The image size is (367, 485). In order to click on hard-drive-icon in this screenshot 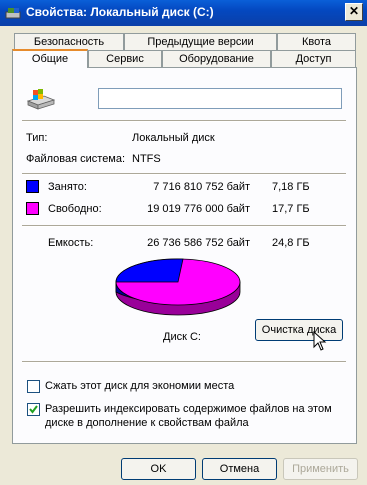, I will do `click(41, 99)`.